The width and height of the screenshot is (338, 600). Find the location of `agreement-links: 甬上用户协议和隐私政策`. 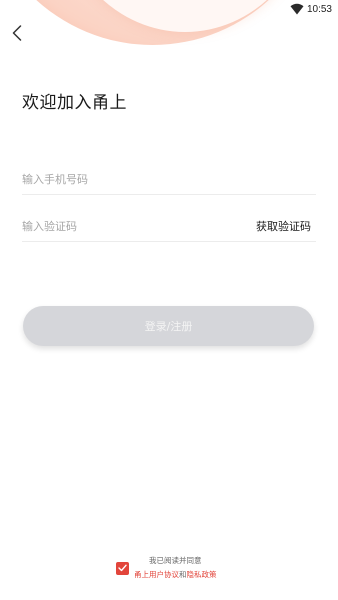

agreement-links: 甬上用户协议和隐私政策 is located at coordinates (175, 575).